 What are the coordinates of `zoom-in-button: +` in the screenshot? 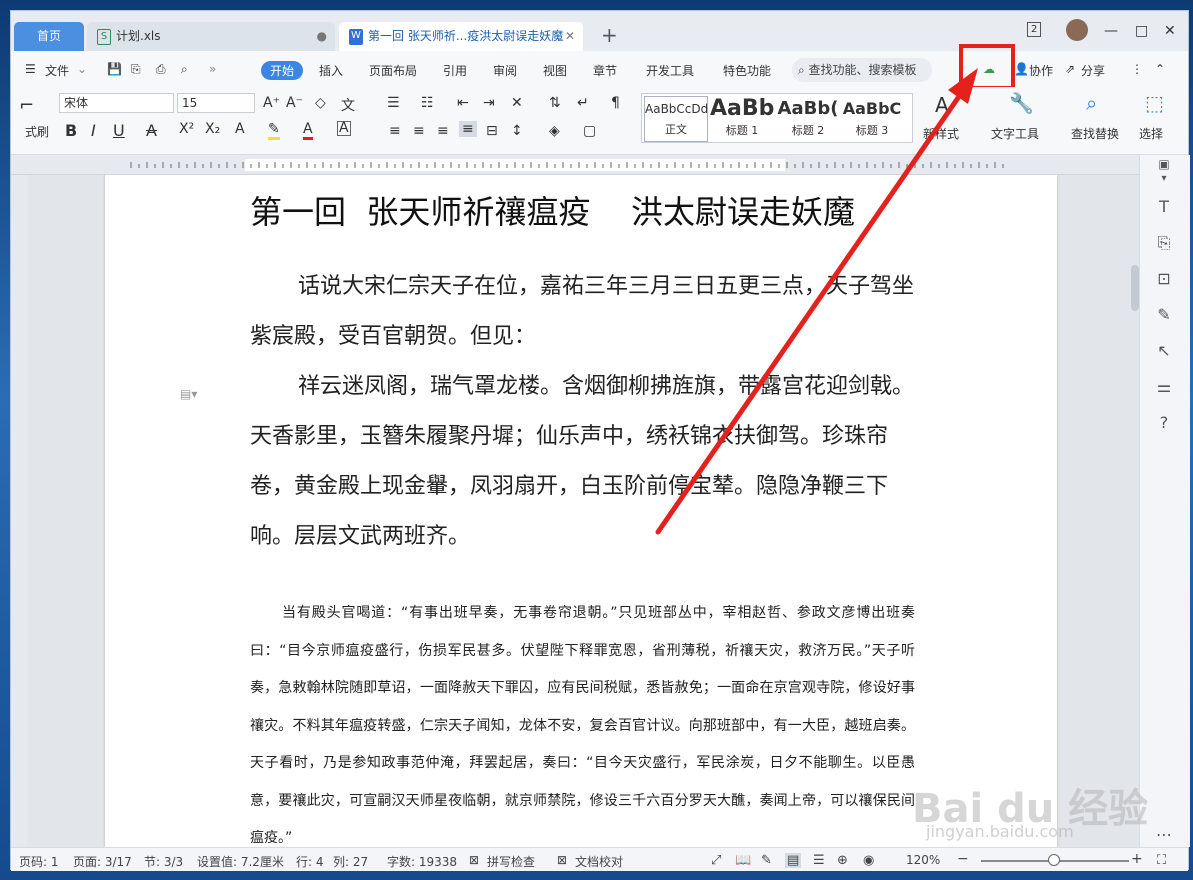 It's located at (1137, 859).